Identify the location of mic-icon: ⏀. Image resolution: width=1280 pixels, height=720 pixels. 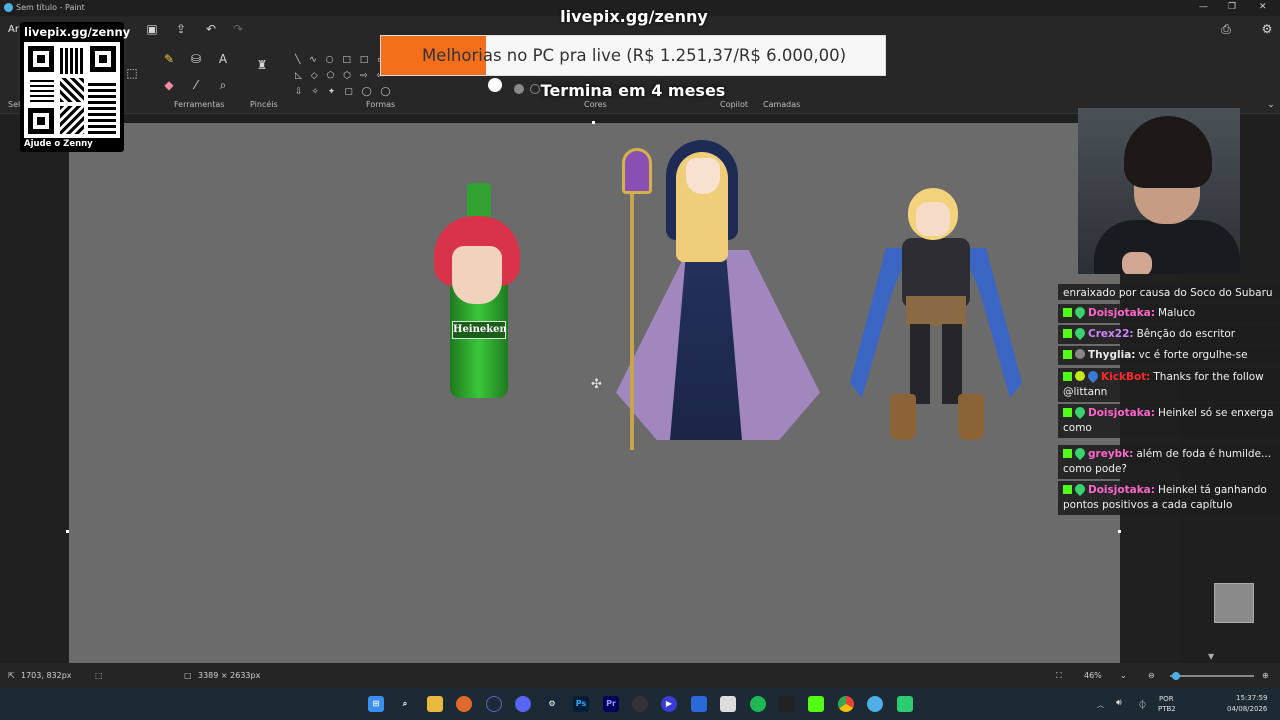
(1142, 704).